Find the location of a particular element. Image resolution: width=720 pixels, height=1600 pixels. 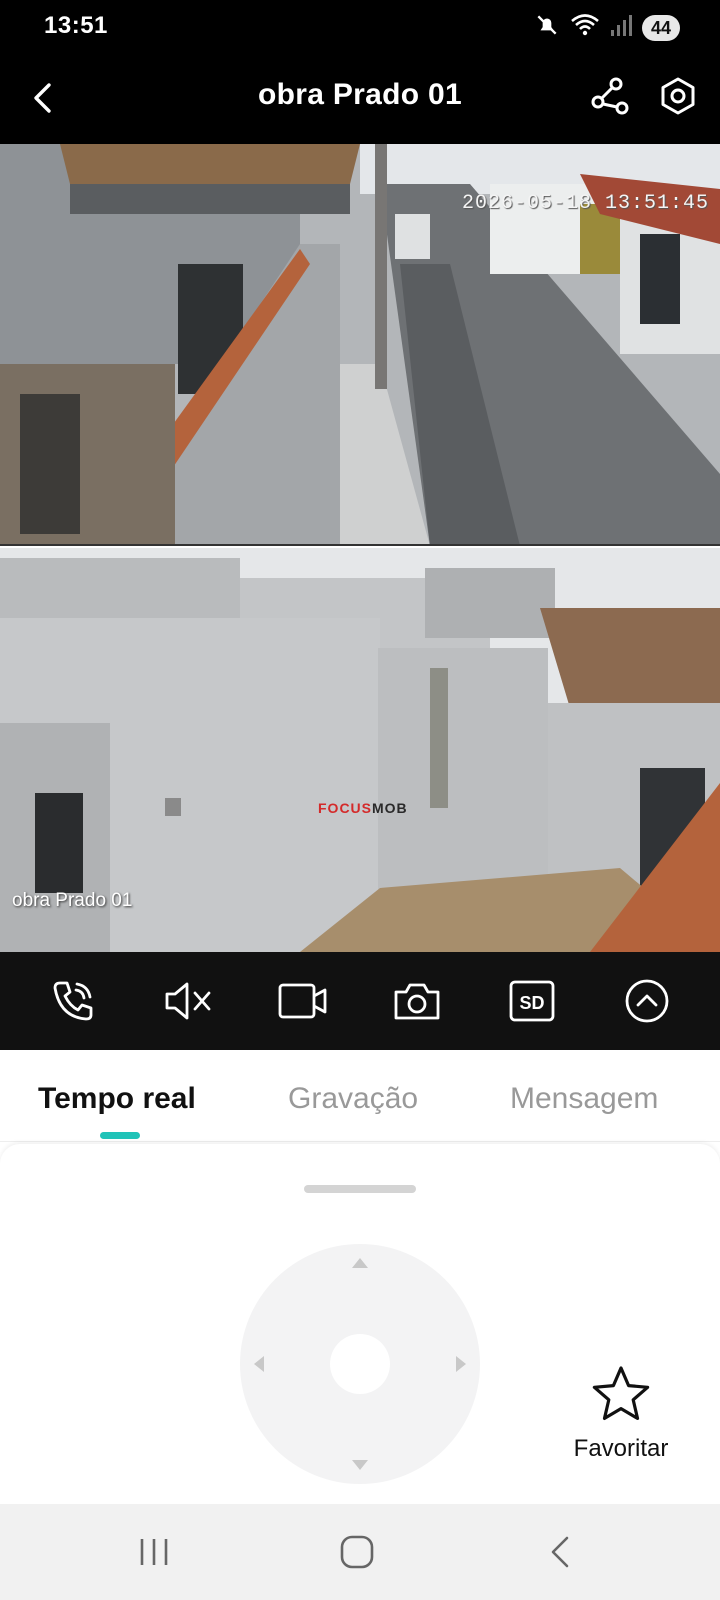

home-button is located at coordinates (357, 1552).